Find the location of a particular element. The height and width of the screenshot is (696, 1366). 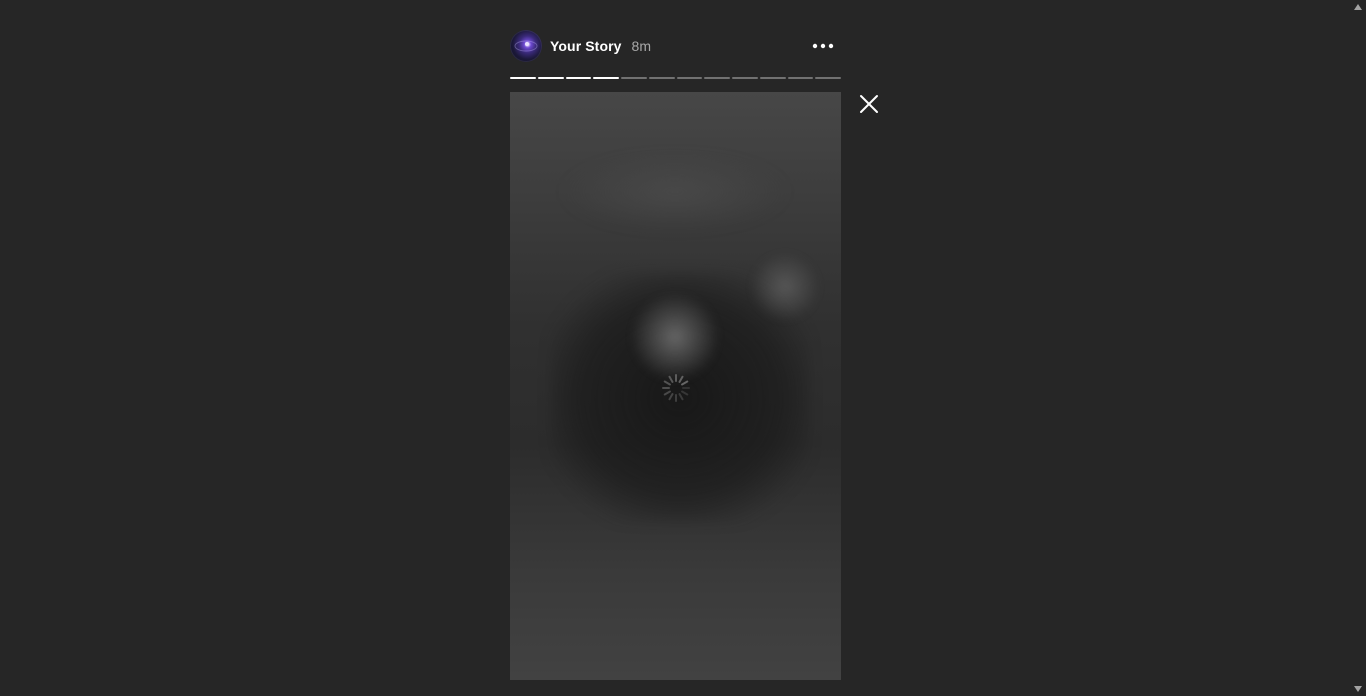

story-timestamp: 8m is located at coordinates (641, 46).